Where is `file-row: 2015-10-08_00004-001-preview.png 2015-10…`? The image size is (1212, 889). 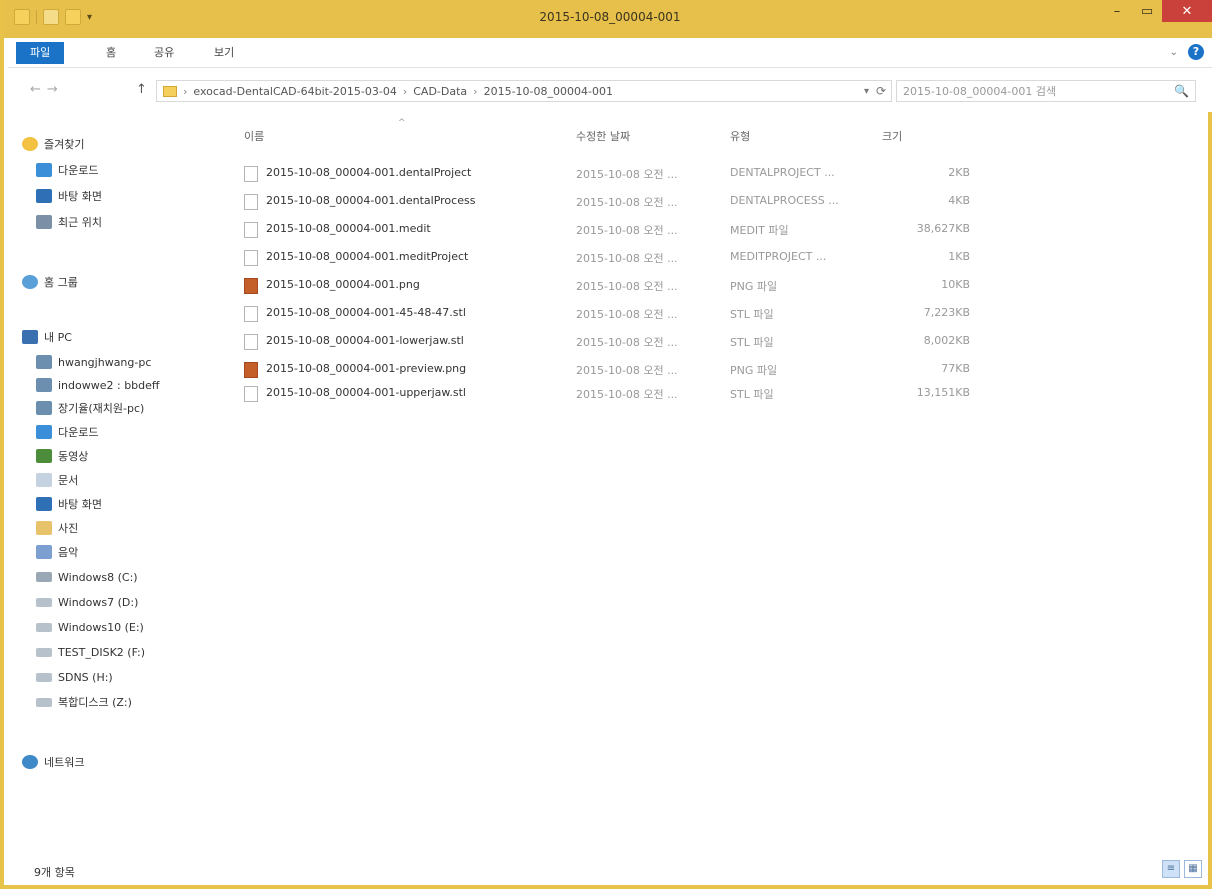 file-row: 2015-10-08_00004-001-preview.png 2015-10… is located at coordinates (614, 369).